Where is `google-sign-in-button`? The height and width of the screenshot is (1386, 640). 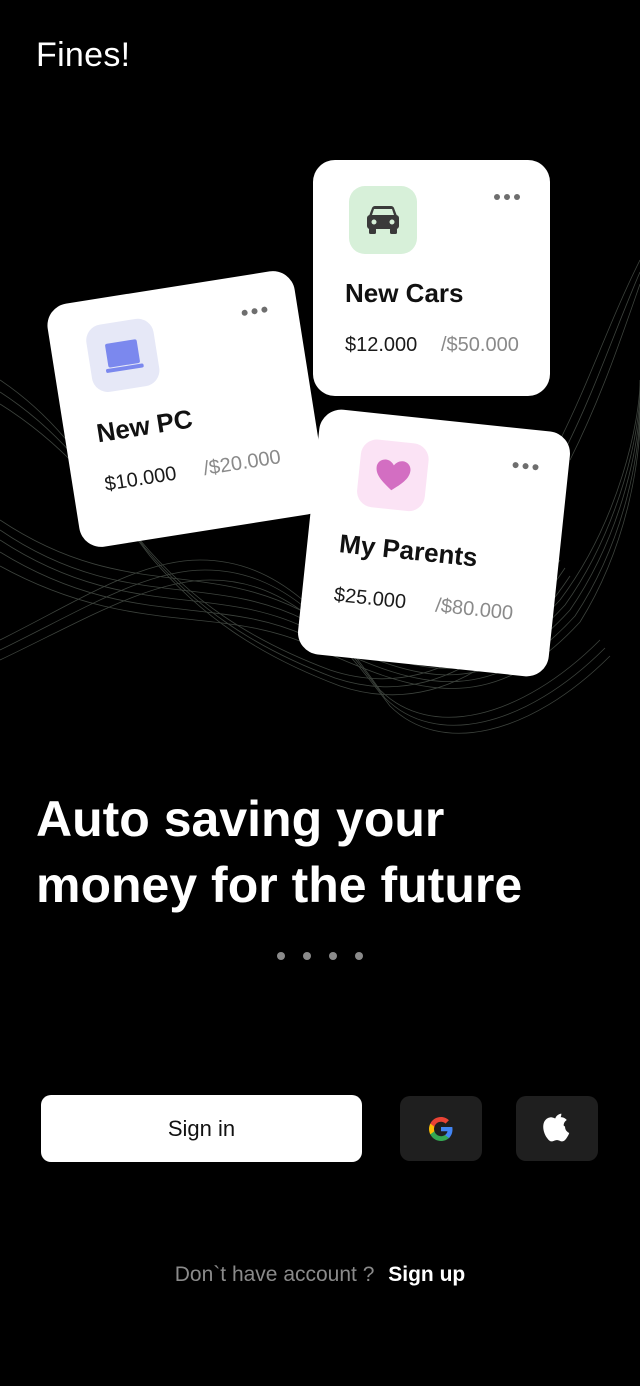 google-sign-in-button is located at coordinates (441, 1128).